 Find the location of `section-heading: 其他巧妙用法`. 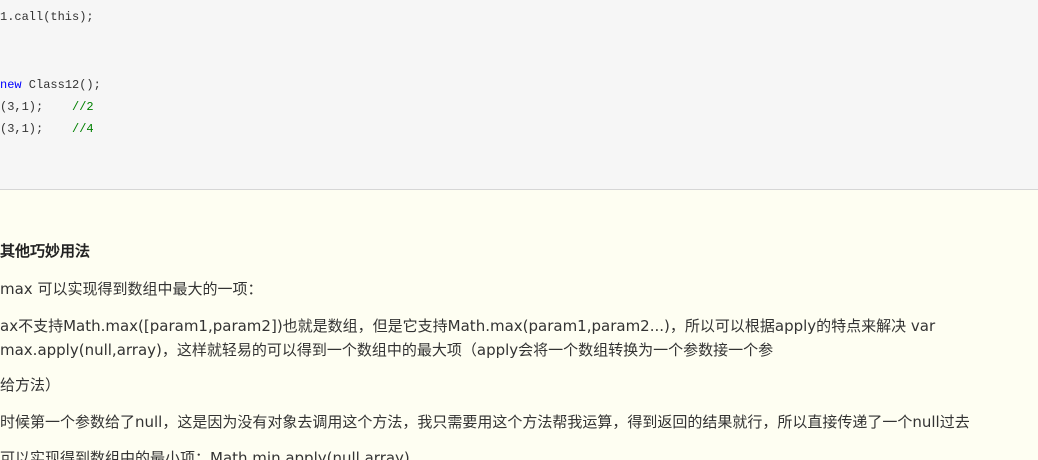

section-heading: 其他巧妙用法 is located at coordinates (45, 251).